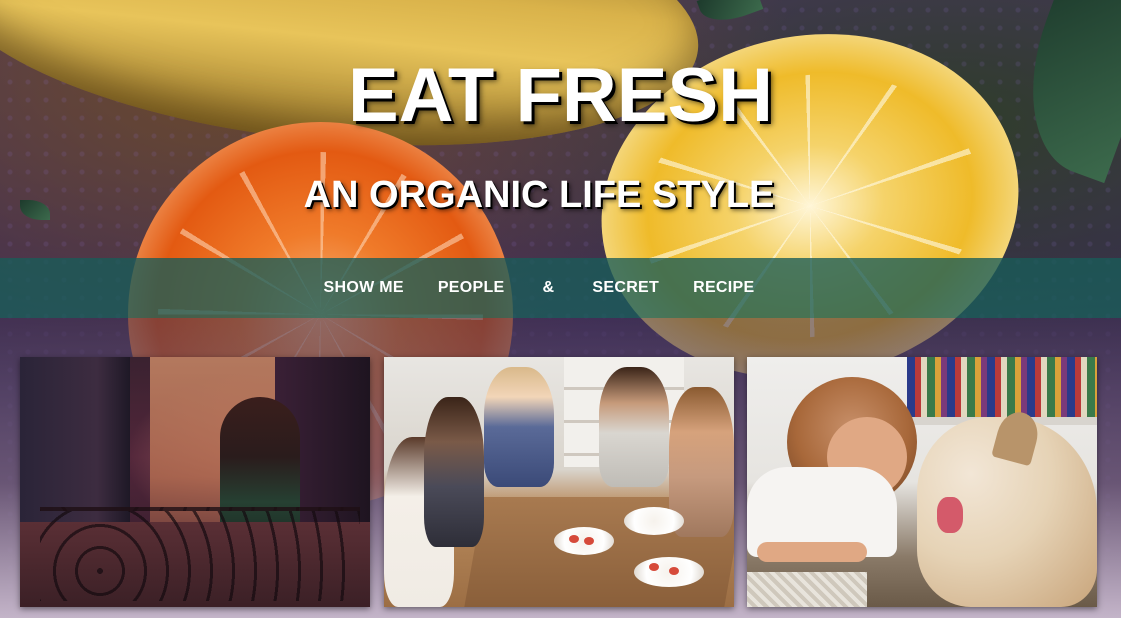 The image size is (1121, 618). Describe the element at coordinates (625, 288) in the screenshot. I see `nav-item-secret: SECRET` at that location.